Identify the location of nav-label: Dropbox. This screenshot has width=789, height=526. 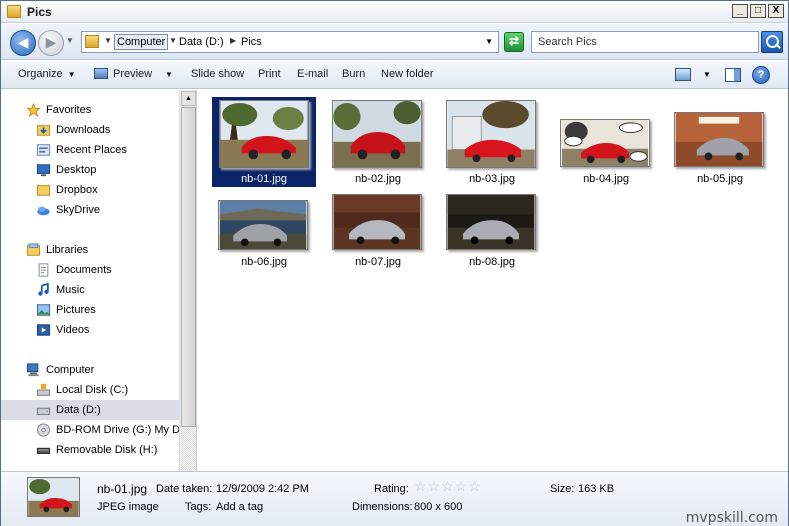
(77, 190).